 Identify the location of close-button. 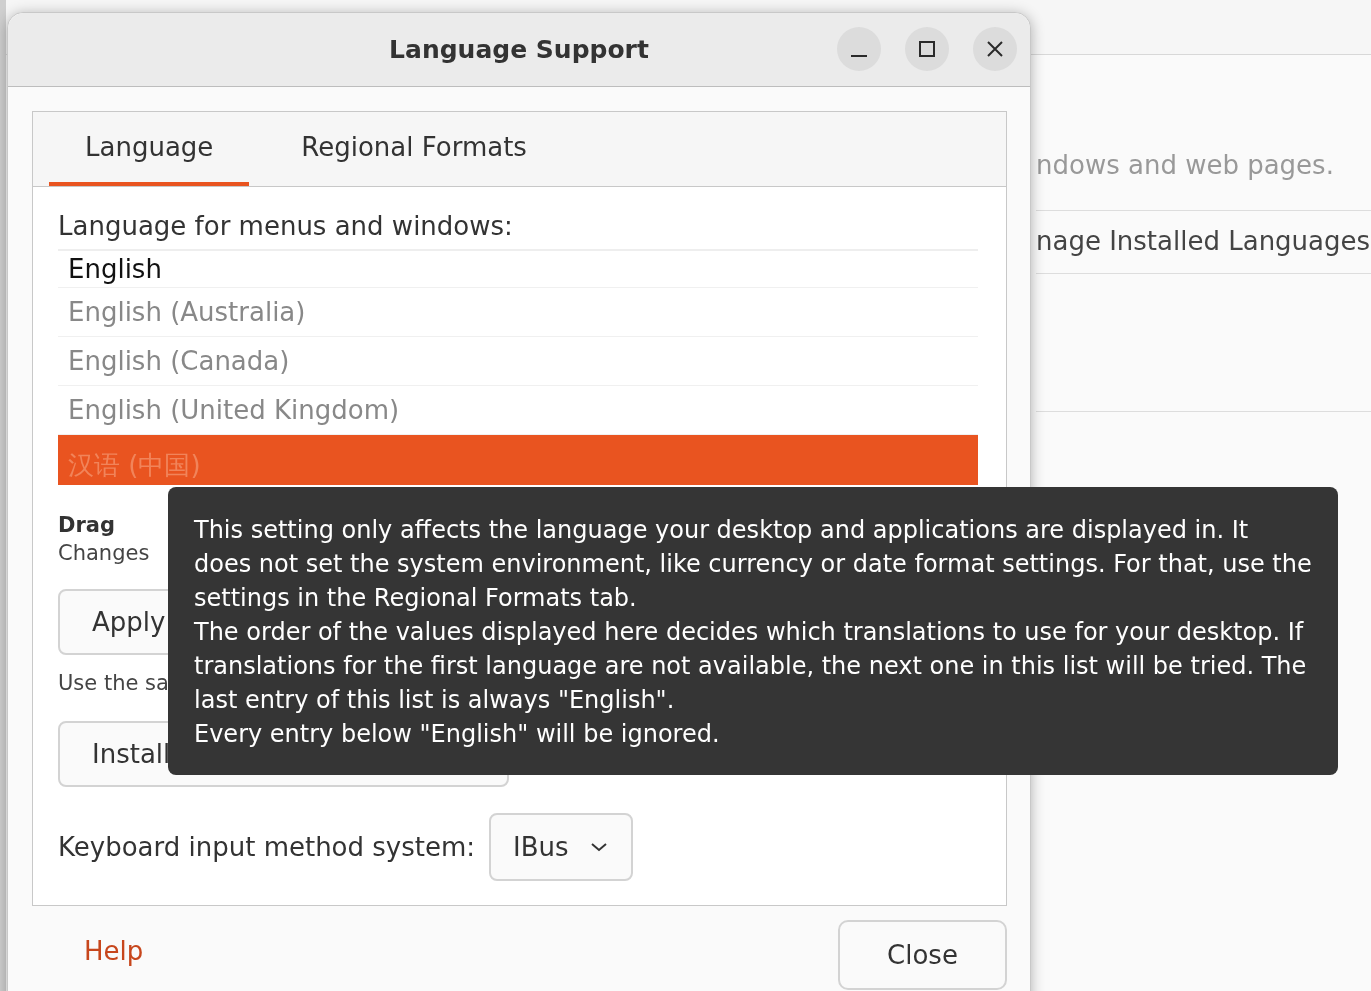
(995, 49).